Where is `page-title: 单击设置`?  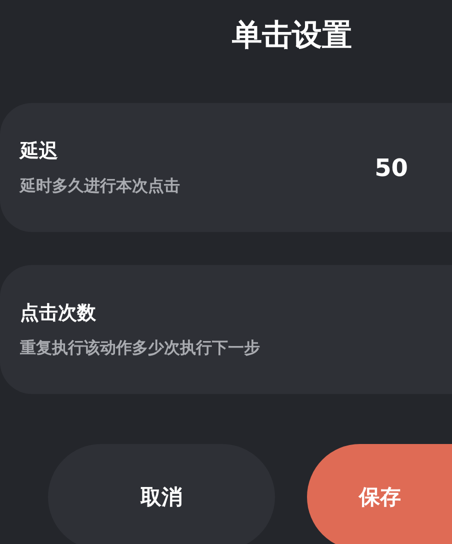
page-title: 单击设置 is located at coordinates (292, 35).